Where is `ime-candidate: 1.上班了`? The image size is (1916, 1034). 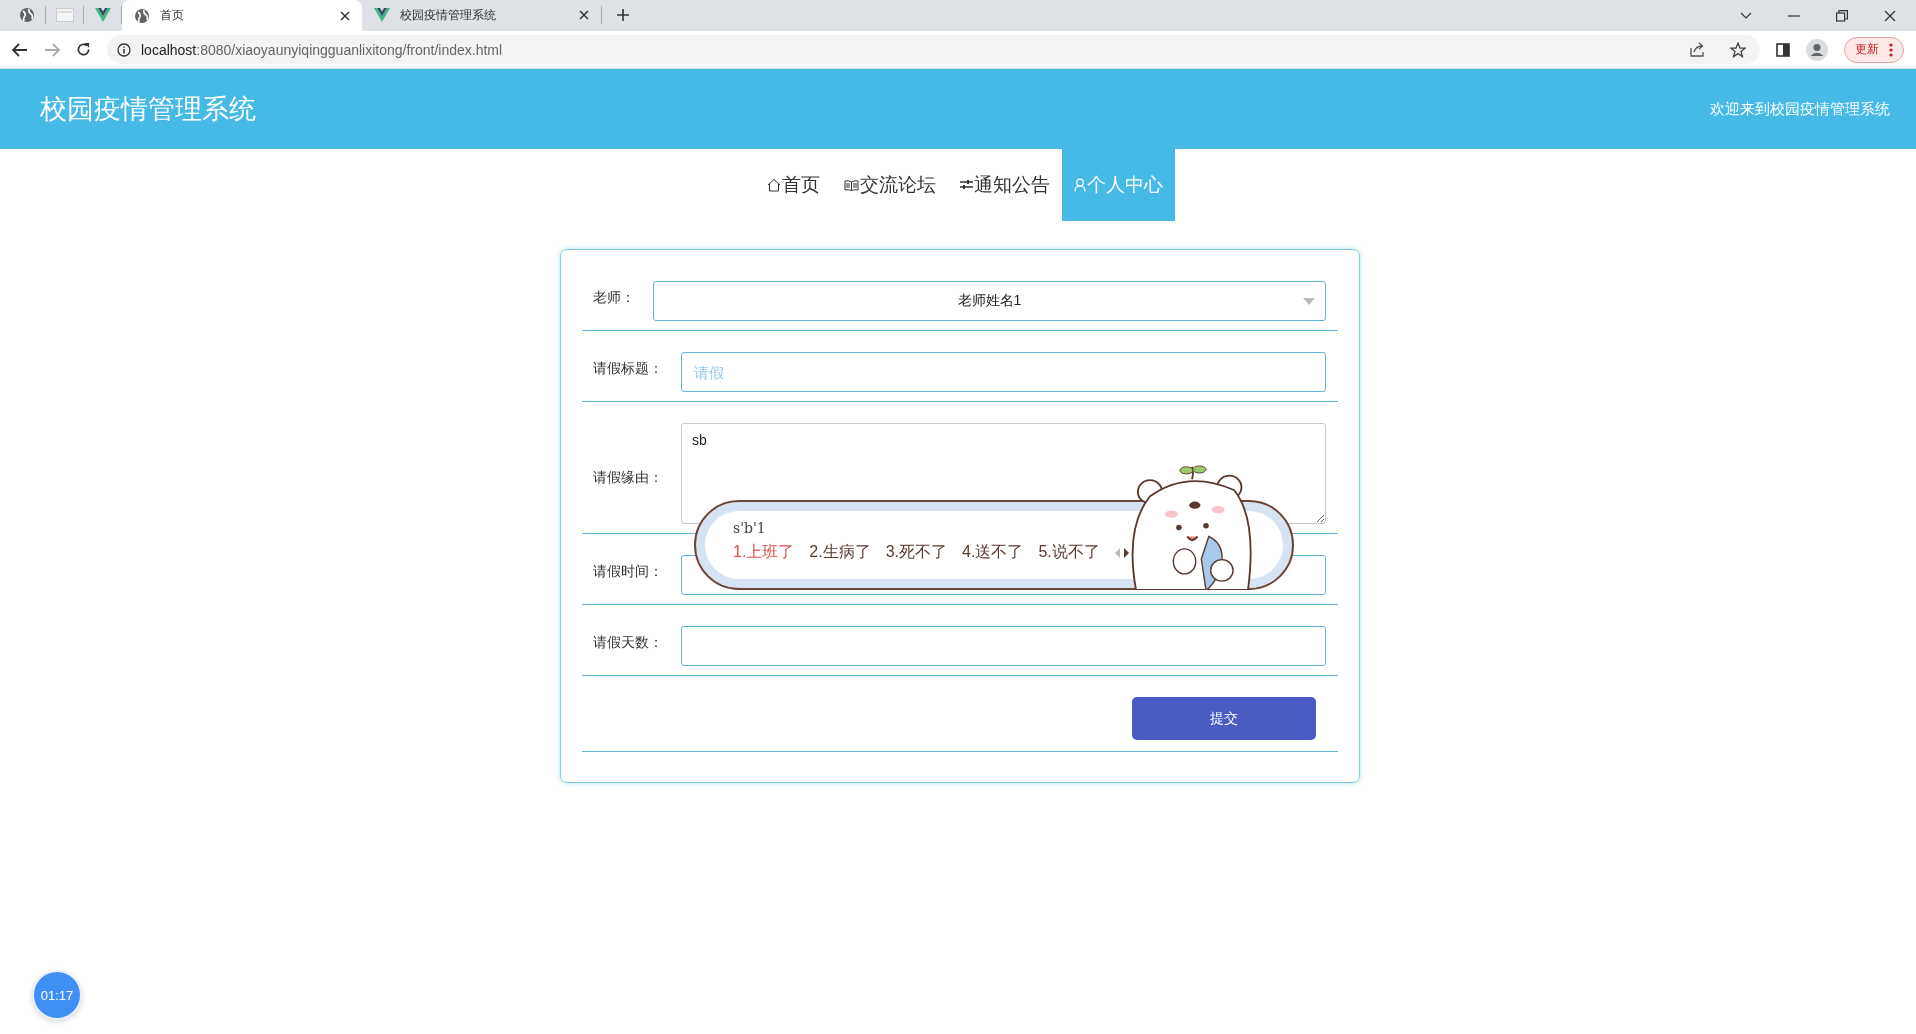
ime-candidate: 1.上班了 is located at coordinates (764, 552).